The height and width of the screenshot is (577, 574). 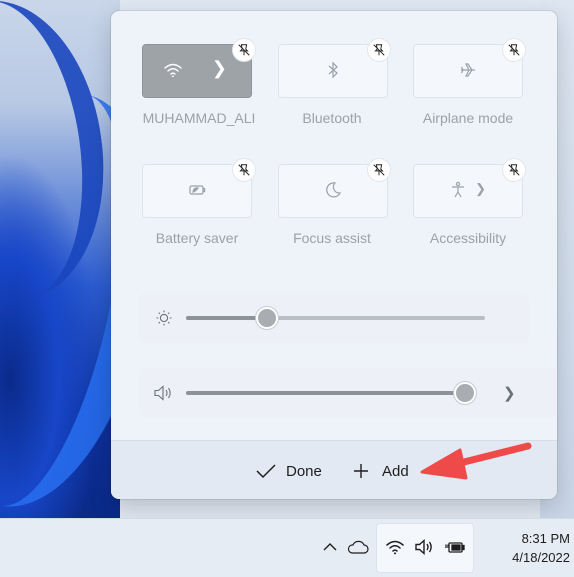 I want to click on tile-label-airplane-mode: Airplane mode, so click(x=468, y=118).